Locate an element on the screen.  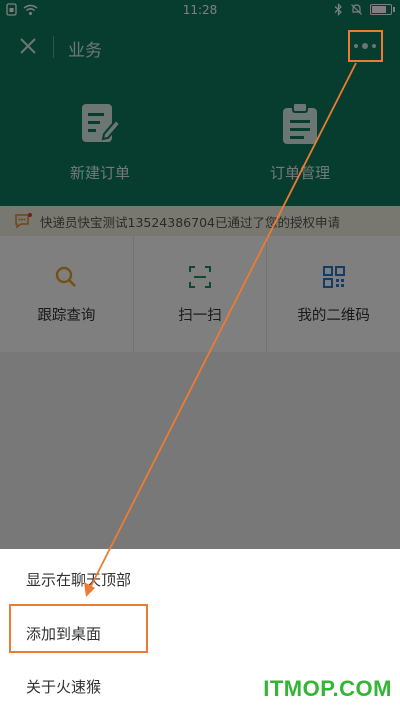
menu-item-pin-to-top: 显示在聊天顶部 is located at coordinates (78, 579).